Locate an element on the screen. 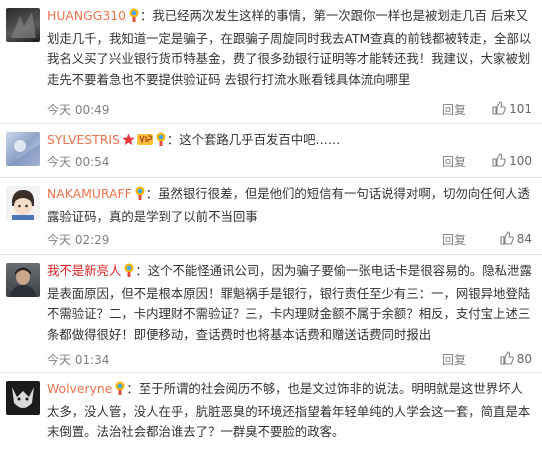 This screenshot has width=542, height=457. timestamp: 今天 00:54 is located at coordinates (78, 162).